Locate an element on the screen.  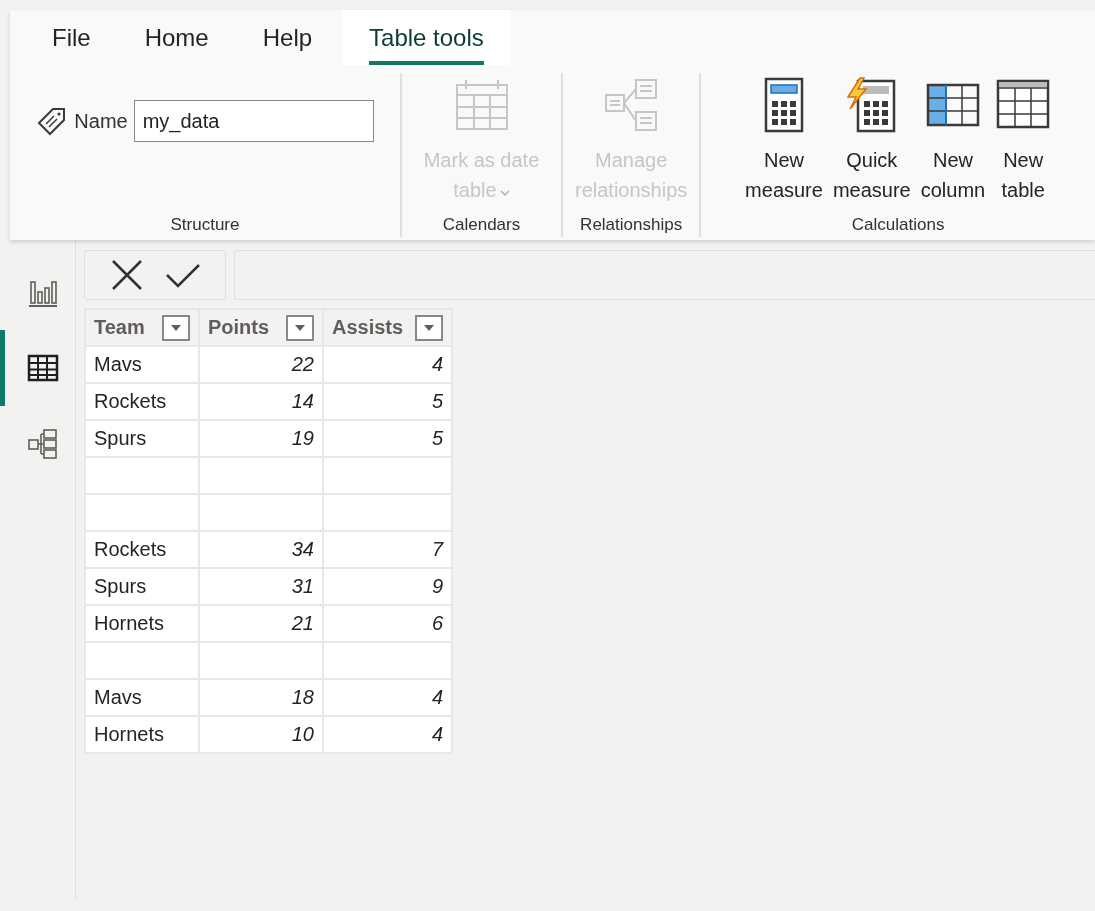
table-cell: 10 is located at coordinates (261, 734).